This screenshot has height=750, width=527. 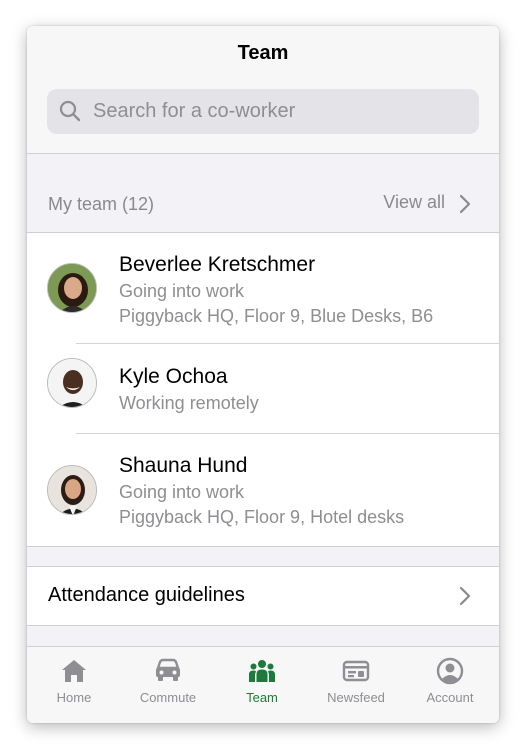 What do you see at coordinates (262, 697) in the screenshot?
I see `tab-label: Team` at bounding box center [262, 697].